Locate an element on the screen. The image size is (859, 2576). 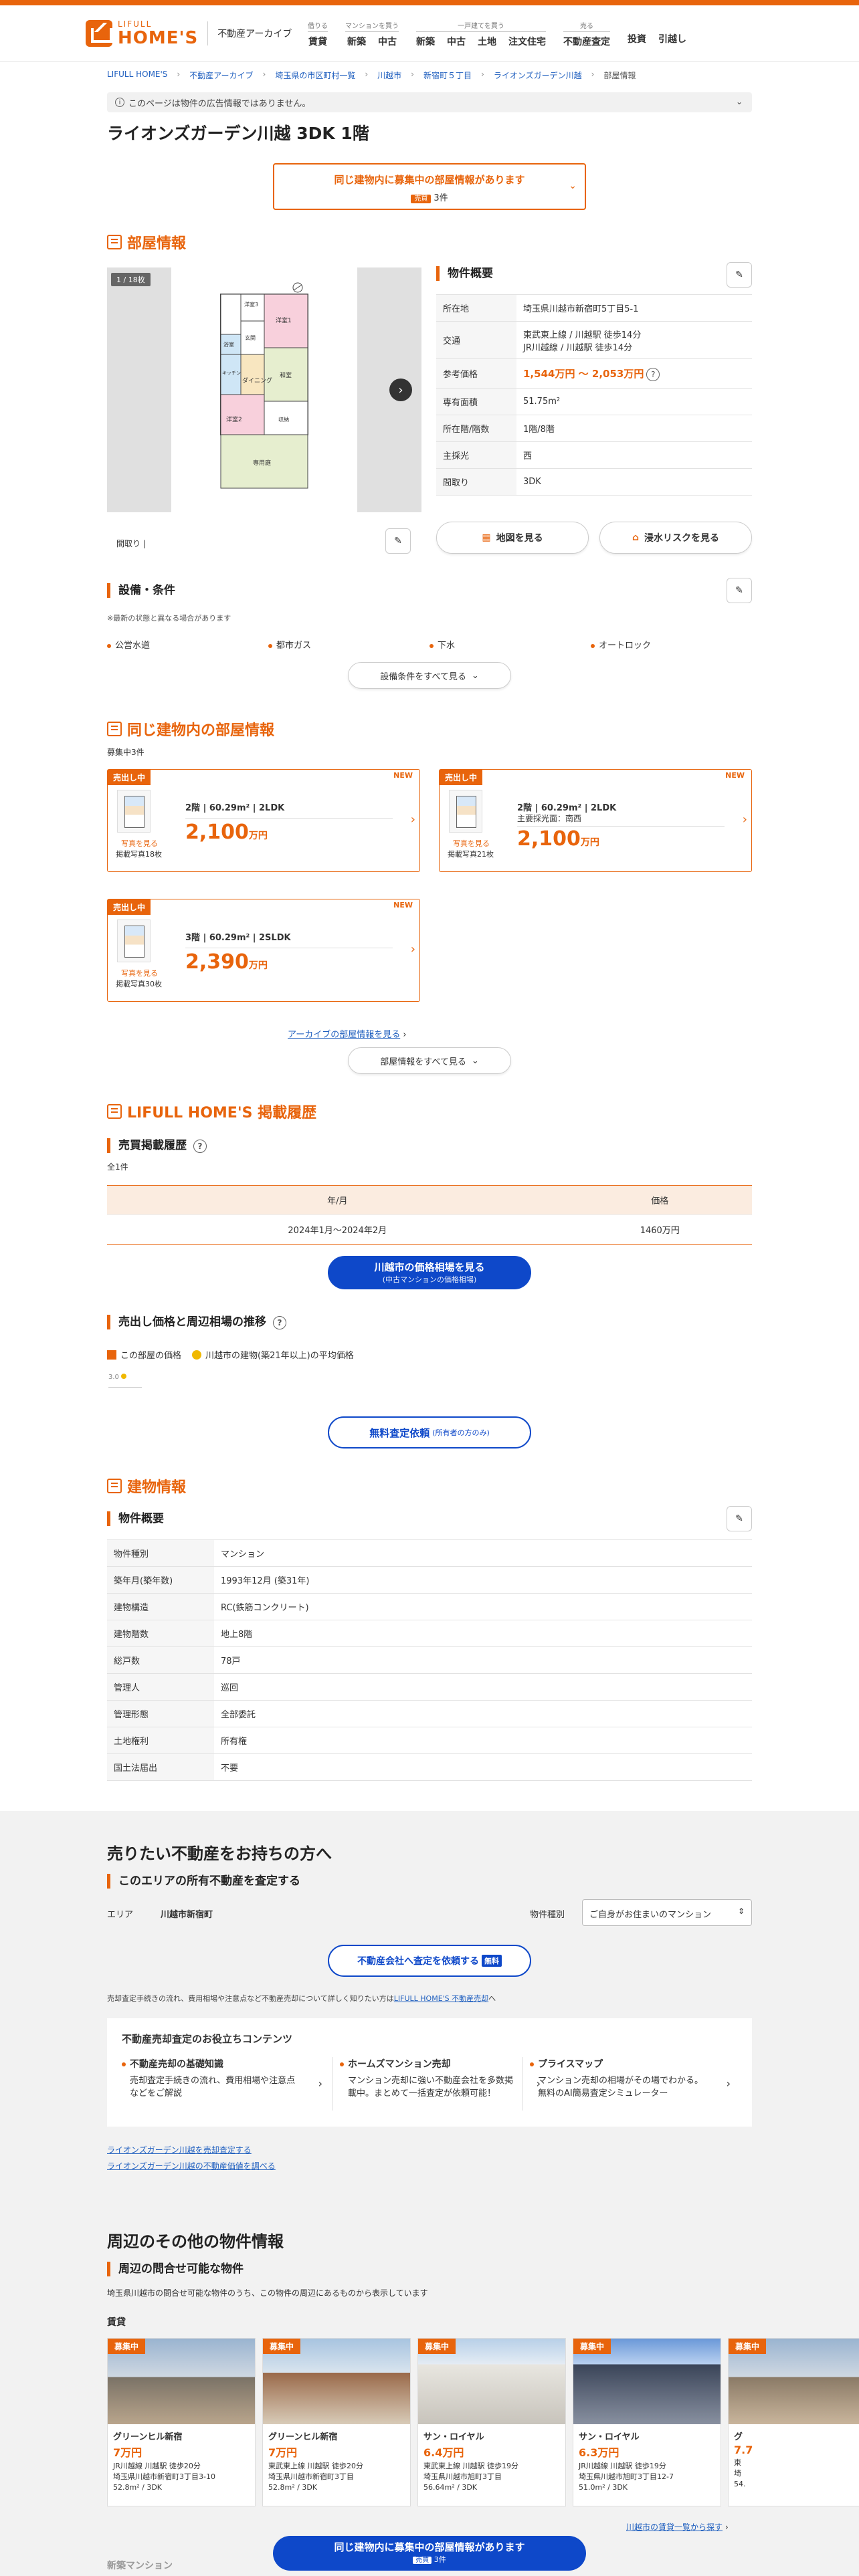
contents-title: 不動産売却査定のお役立ちコンテンツ is located at coordinates (207, 2039).